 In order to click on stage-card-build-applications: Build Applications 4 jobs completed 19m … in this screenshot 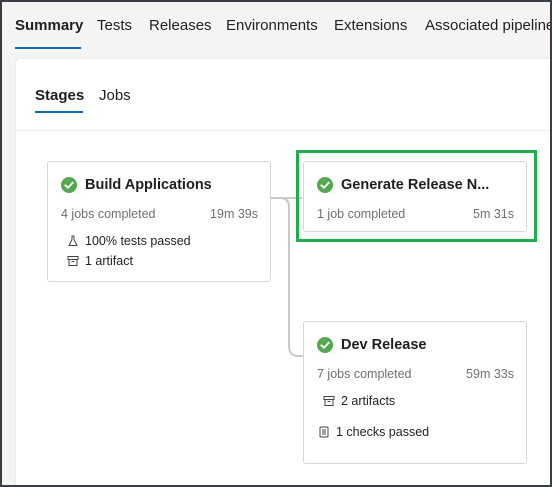, I will do `click(159, 221)`.